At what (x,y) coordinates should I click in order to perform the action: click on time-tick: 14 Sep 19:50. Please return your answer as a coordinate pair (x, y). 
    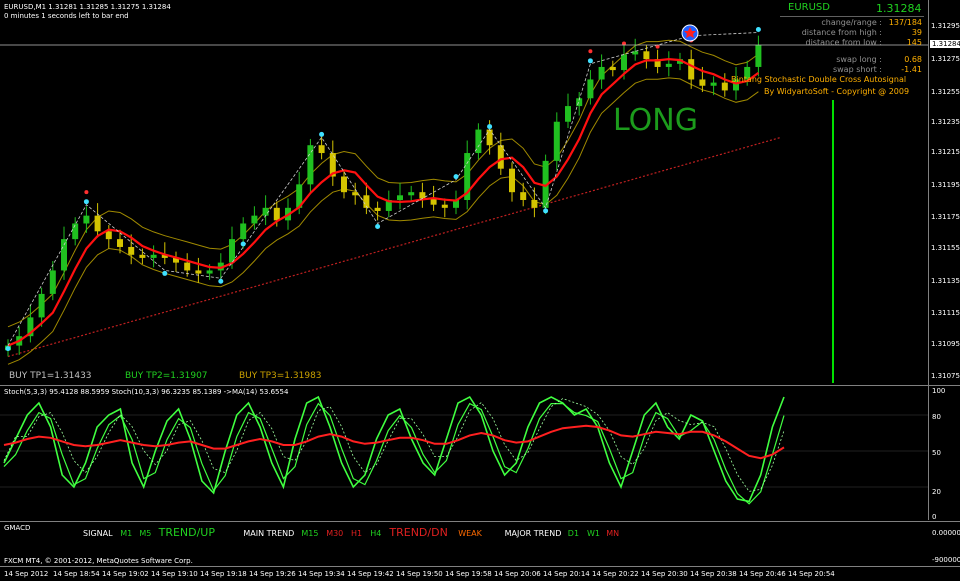
    Looking at the image, I should click on (419, 574).